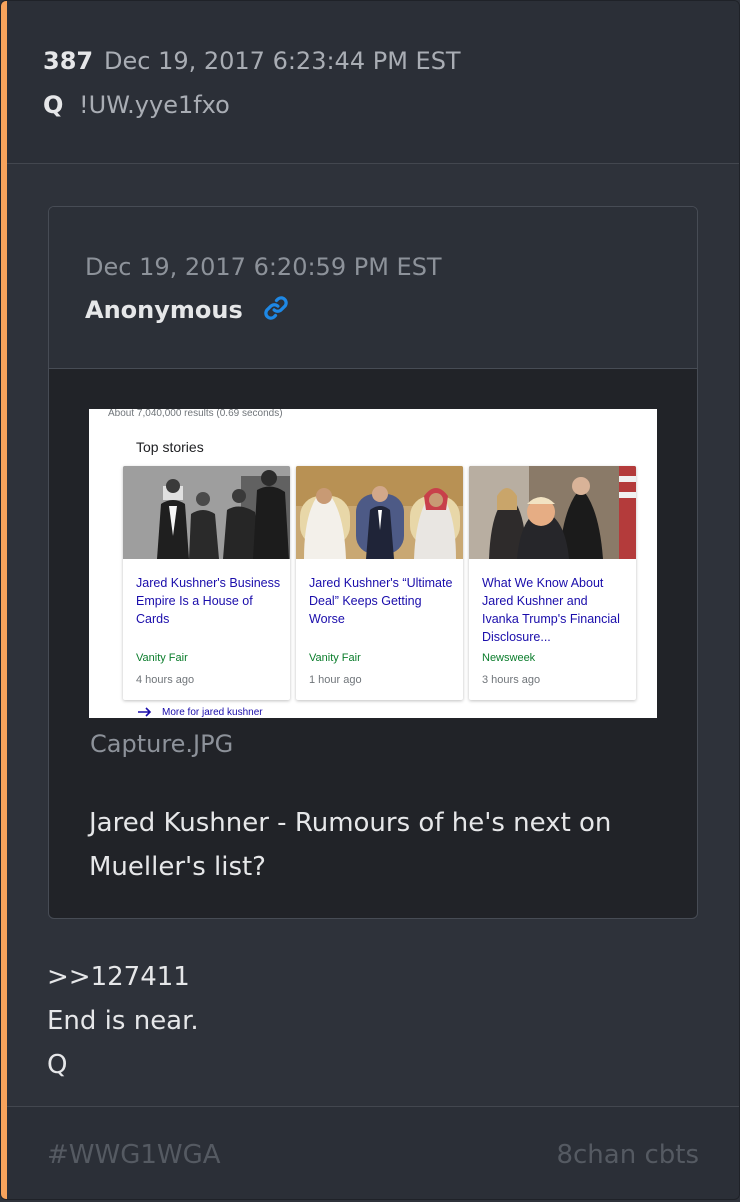 This screenshot has height=1202, width=740. What do you see at coordinates (68, 61) in the screenshot?
I see `post-number: 387` at bounding box center [68, 61].